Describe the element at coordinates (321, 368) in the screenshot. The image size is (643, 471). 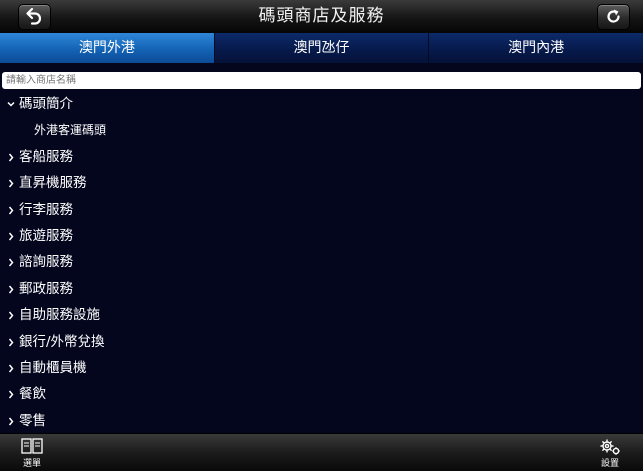
I see `list-item-atm: 自動櫃員機` at that location.